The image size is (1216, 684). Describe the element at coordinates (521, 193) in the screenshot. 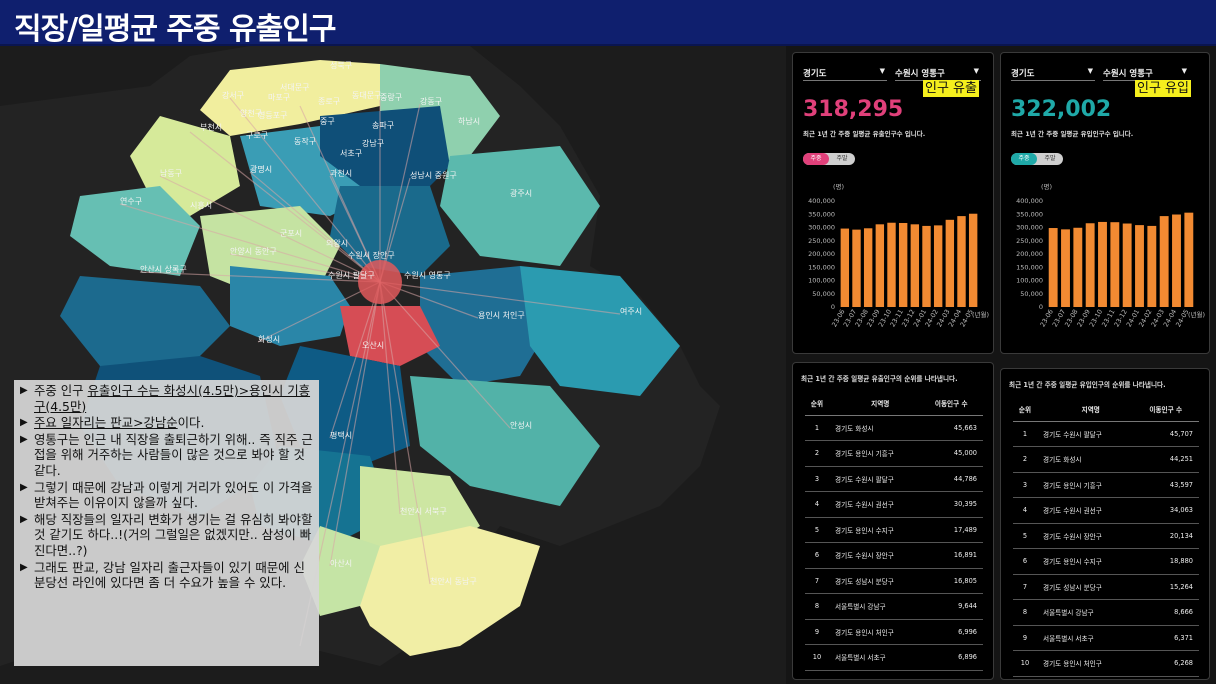

I see `map-label: 광주시` at that location.